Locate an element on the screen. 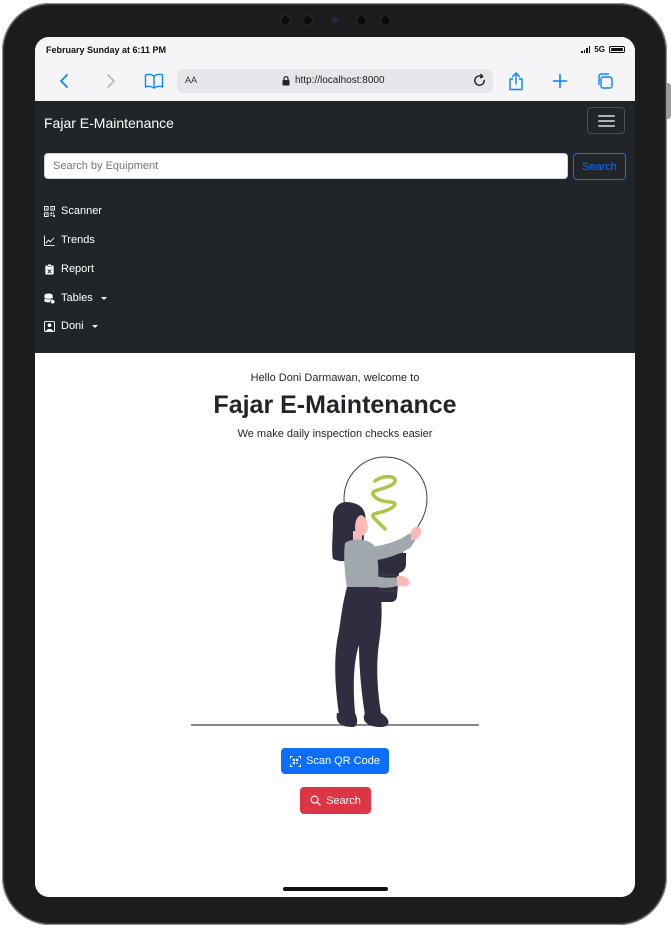 The height and width of the screenshot is (929, 671). camera-indicator is located at coordinates (335, 20).